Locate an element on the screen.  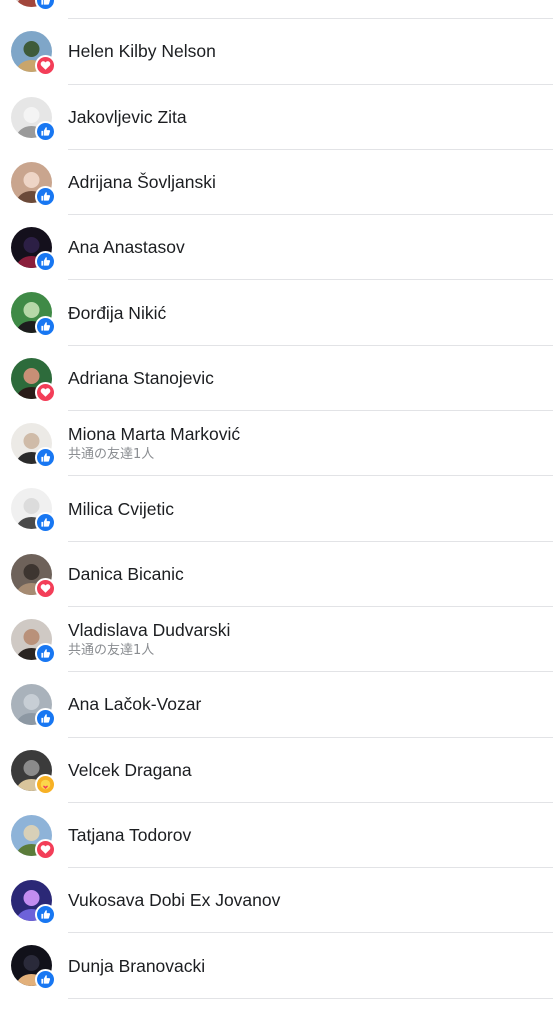
reaction-row-text: Adrijana Šovljanski is located at coordinates (305, 182).